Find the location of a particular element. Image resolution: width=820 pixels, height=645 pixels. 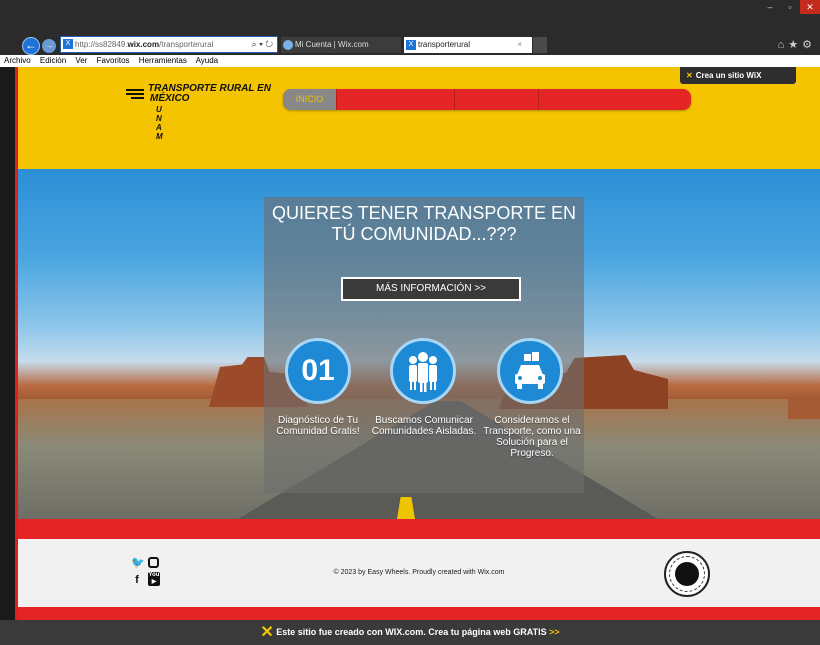

feature-text-1: Diagnóstico de Tu Comunidad Gratis! is located at coordinates (318, 426).